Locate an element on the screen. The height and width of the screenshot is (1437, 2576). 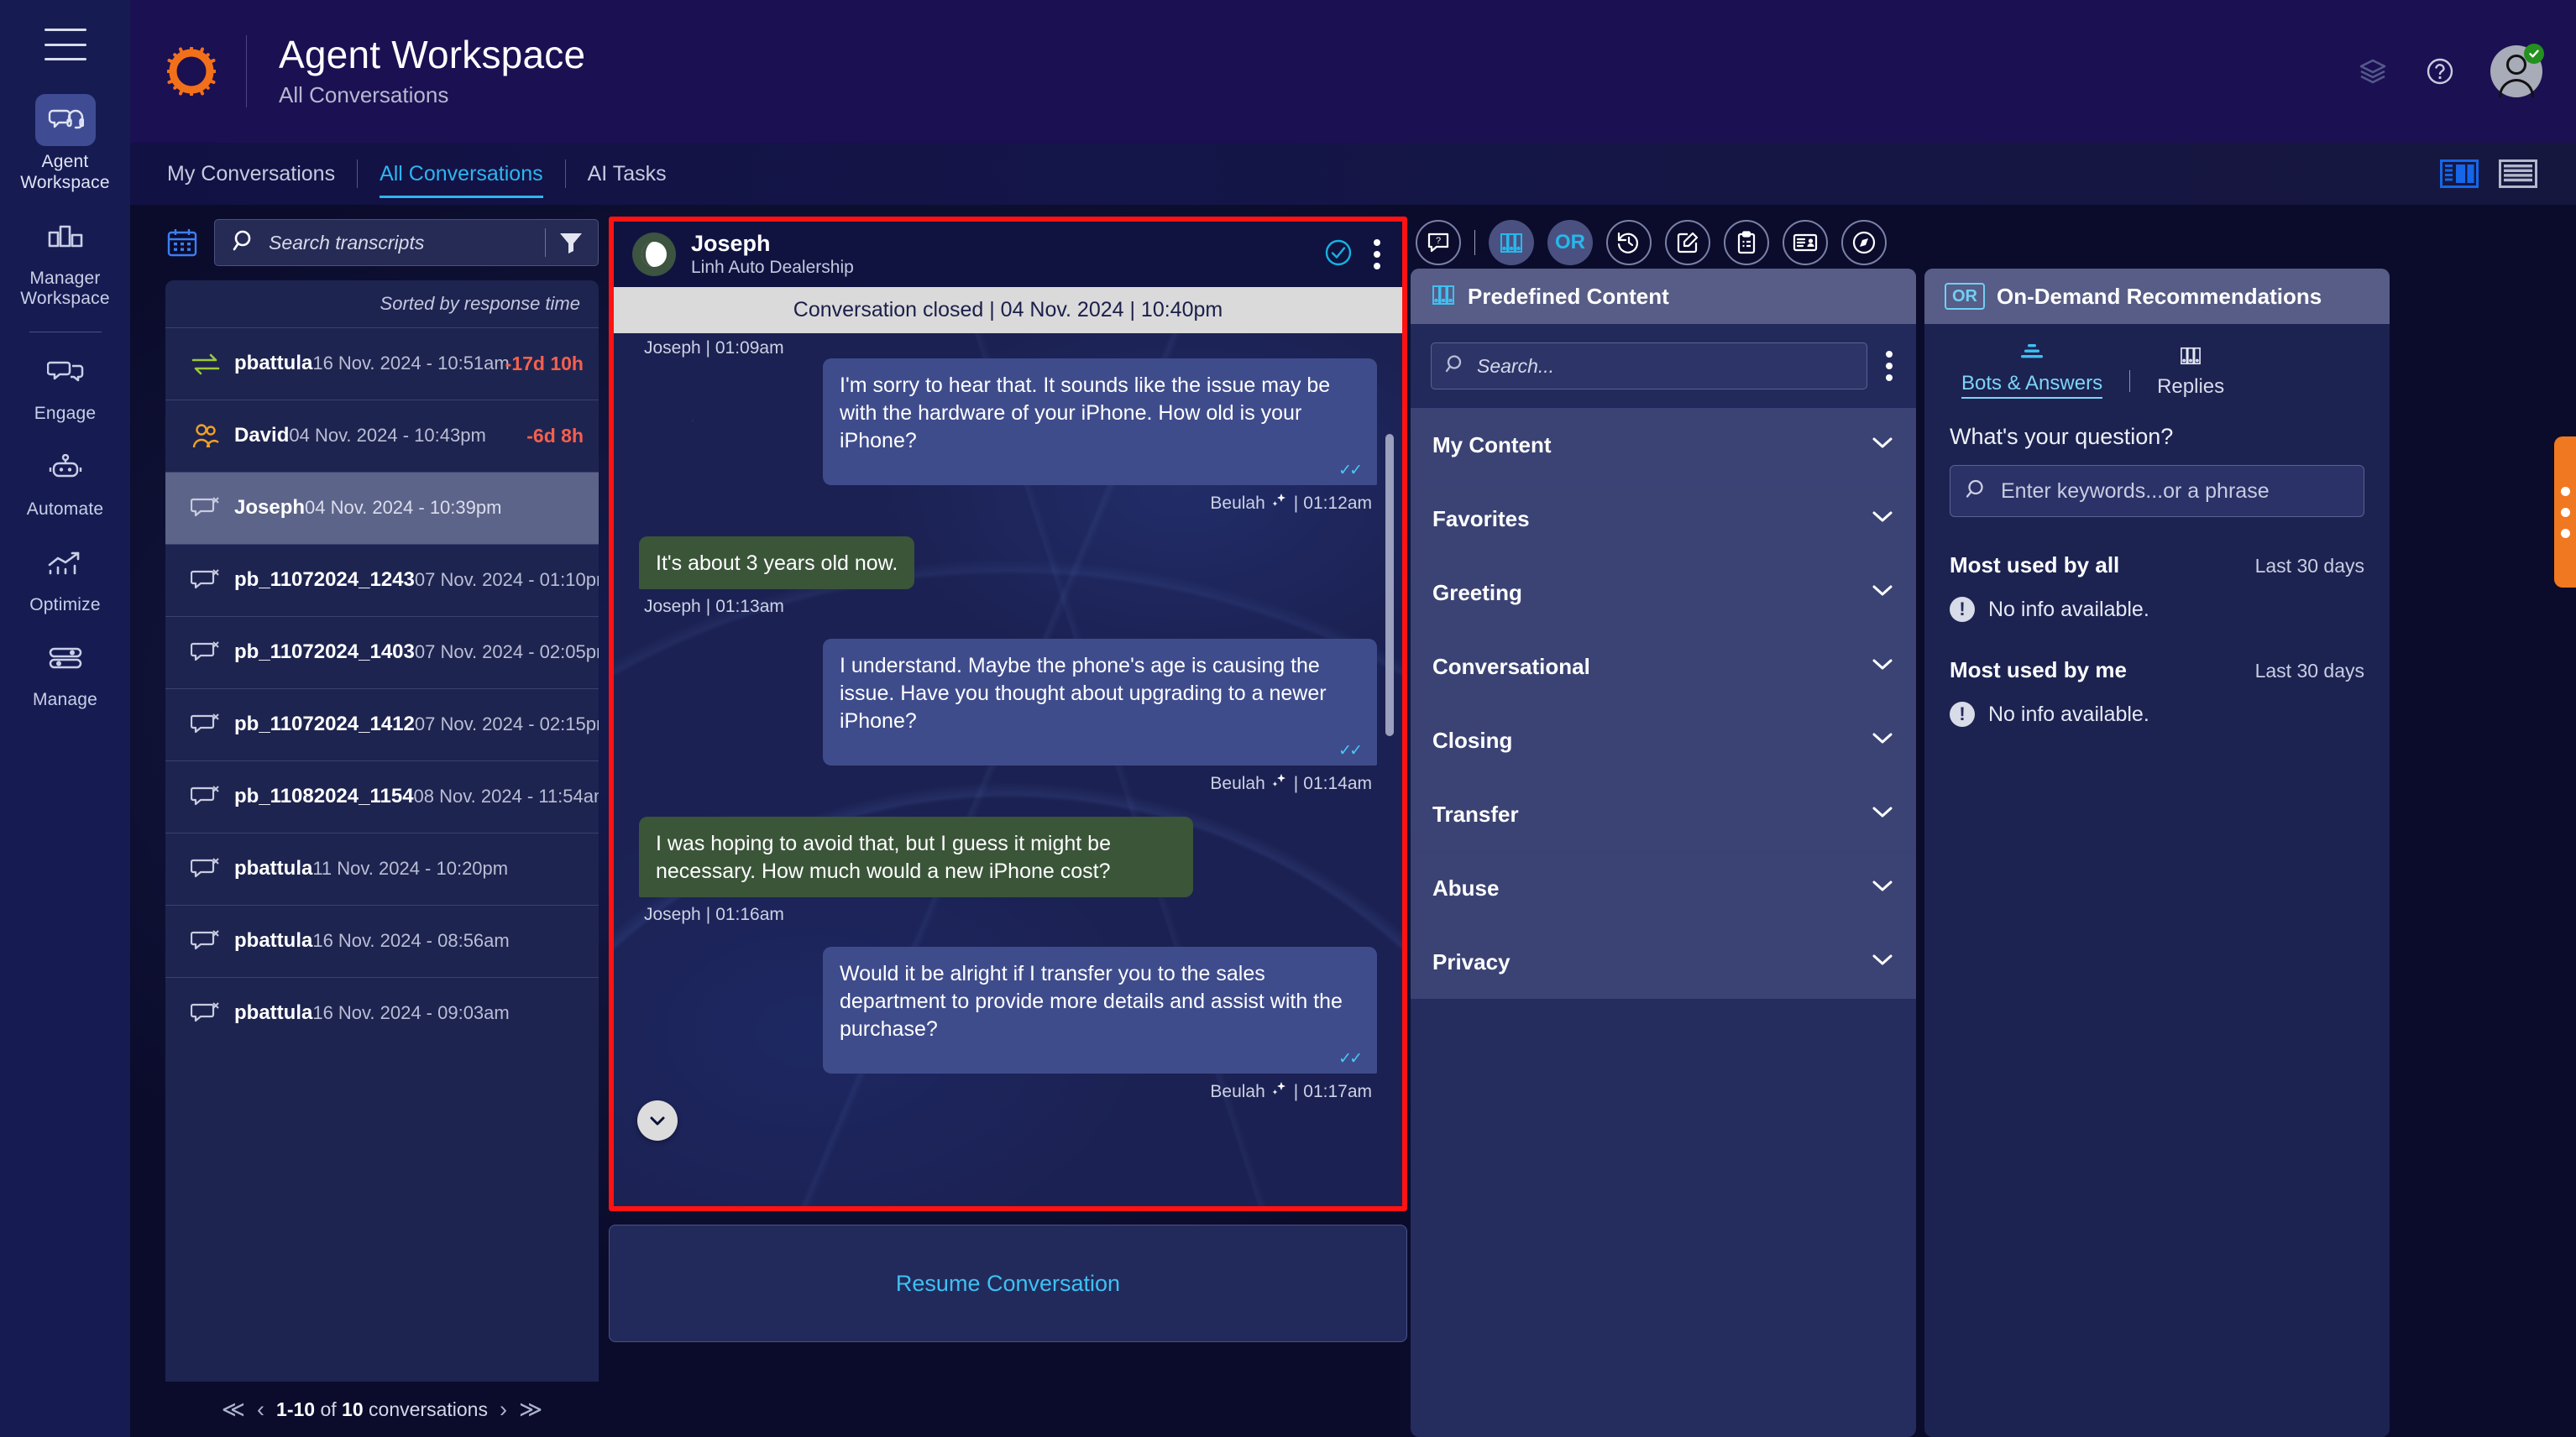
sort-label: Sorted by response time is located at coordinates (480, 303).